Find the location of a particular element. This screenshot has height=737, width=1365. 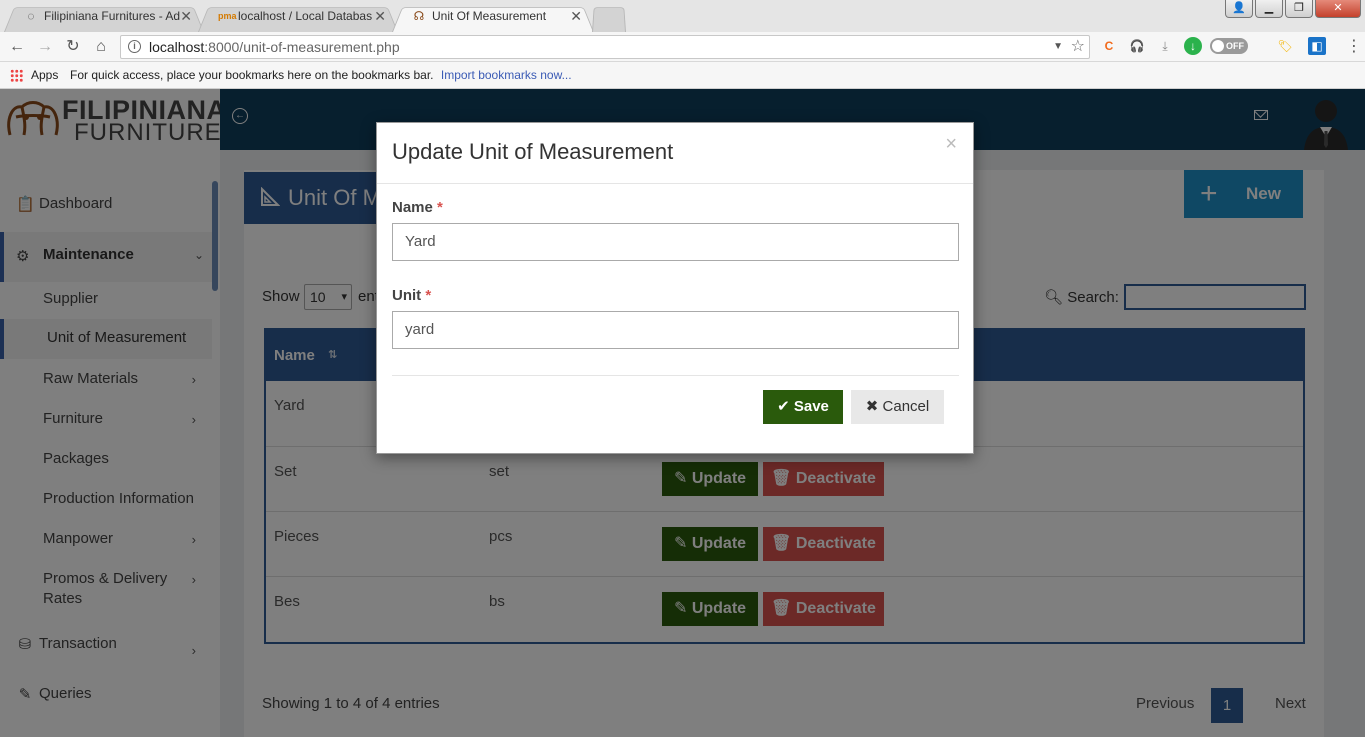

bookmark-star-icon: ☆ is located at coordinates (1078, 47).